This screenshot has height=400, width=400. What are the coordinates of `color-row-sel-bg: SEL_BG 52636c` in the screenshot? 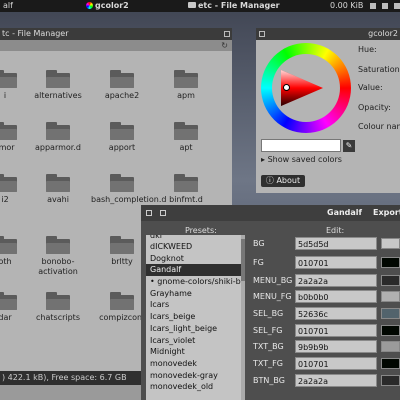 It's located at (326, 314).